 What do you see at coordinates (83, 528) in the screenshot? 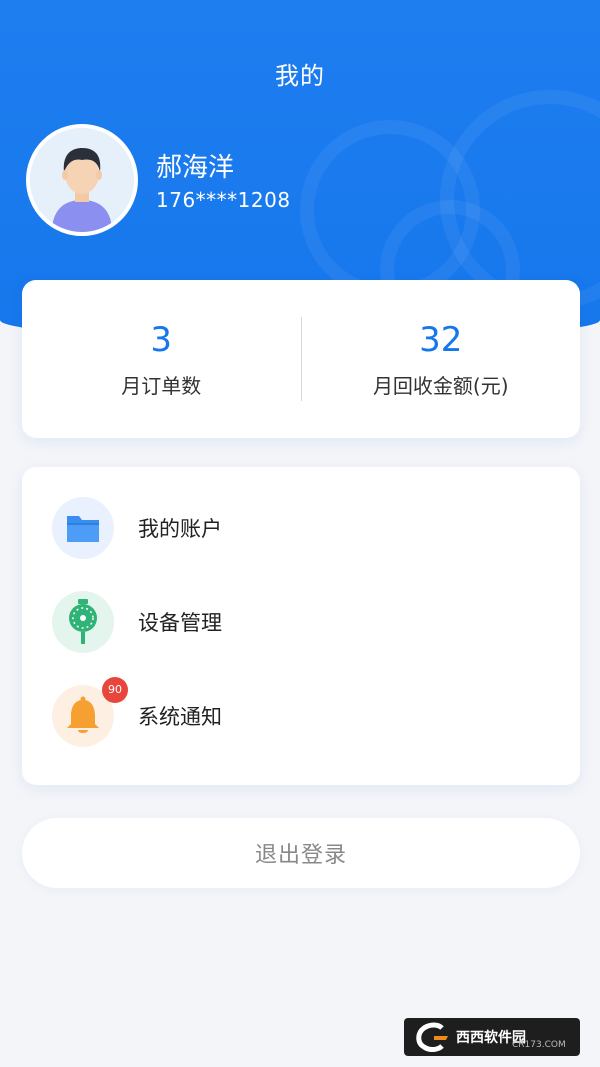
I see `folder-icon` at bounding box center [83, 528].